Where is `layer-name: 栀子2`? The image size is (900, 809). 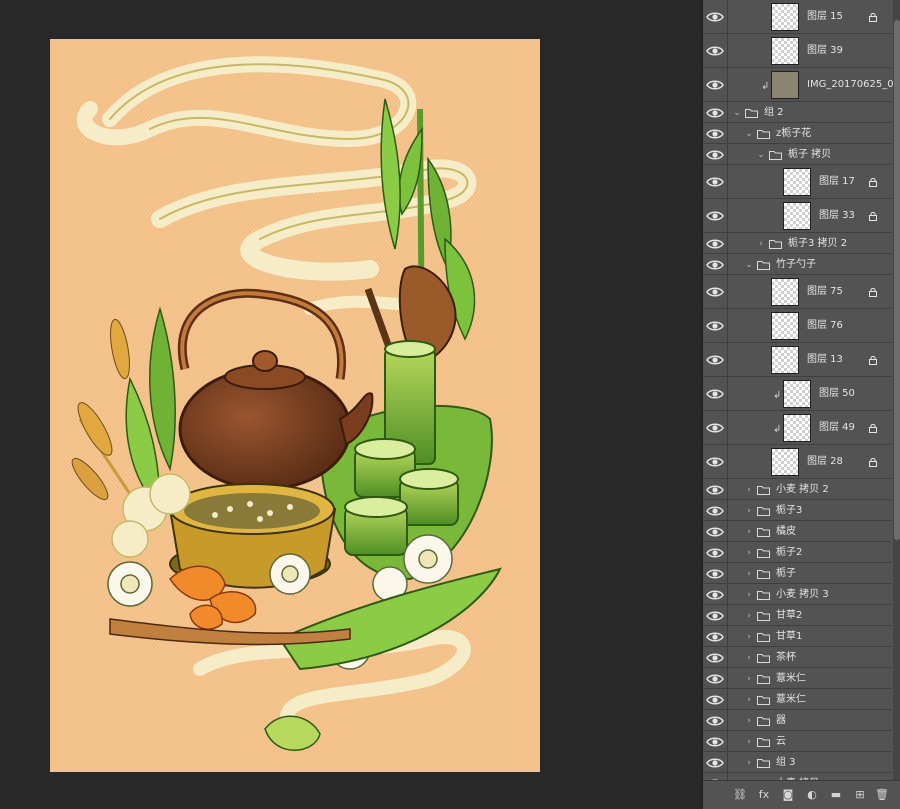 layer-name: 栀子2 is located at coordinates (789, 553).